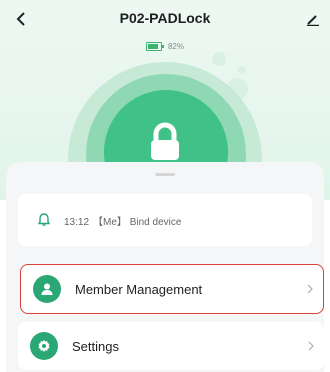 The height and width of the screenshot is (372, 330). What do you see at coordinates (165, 174) in the screenshot?
I see `sheet-drag-handle` at bounding box center [165, 174].